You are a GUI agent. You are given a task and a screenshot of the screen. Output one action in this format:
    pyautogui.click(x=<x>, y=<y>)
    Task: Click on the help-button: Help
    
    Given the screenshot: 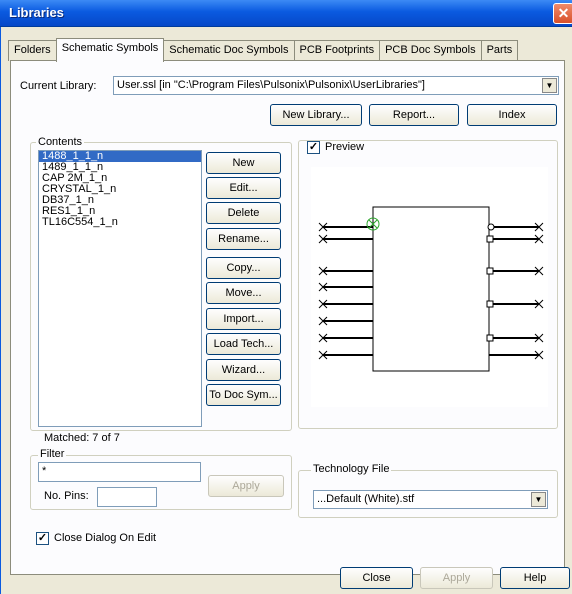 What is the action you would take?
    pyautogui.click(x=535, y=578)
    